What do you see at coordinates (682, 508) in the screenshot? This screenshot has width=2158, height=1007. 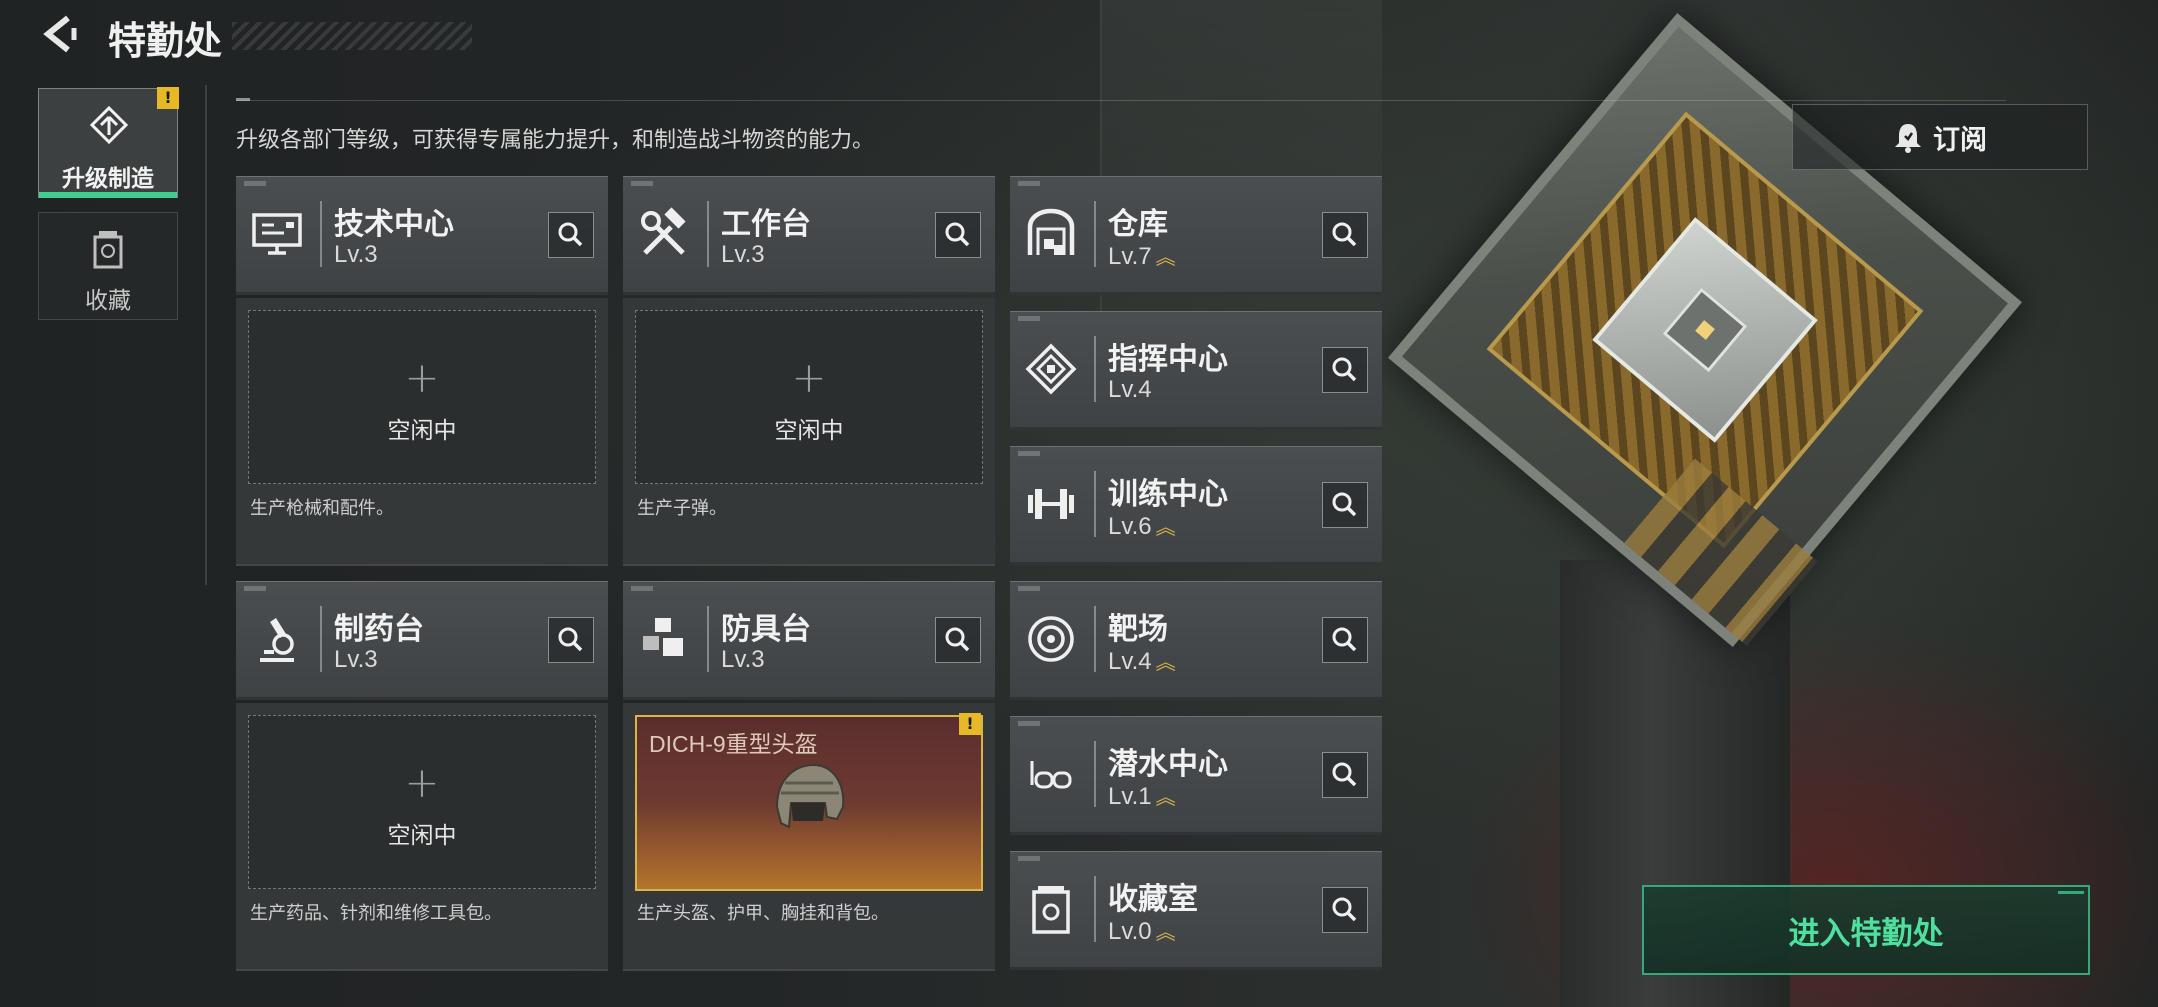 I see `card-description: 生产子弹。` at bounding box center [682, 508].